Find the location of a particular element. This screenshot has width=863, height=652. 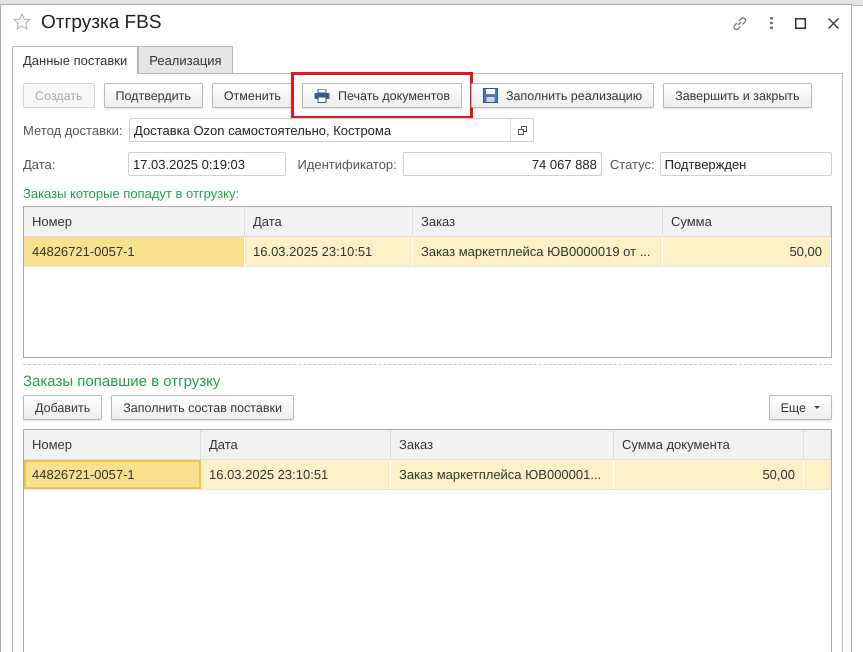

input-field: Подтвержден is located at coordinates (746, 164).